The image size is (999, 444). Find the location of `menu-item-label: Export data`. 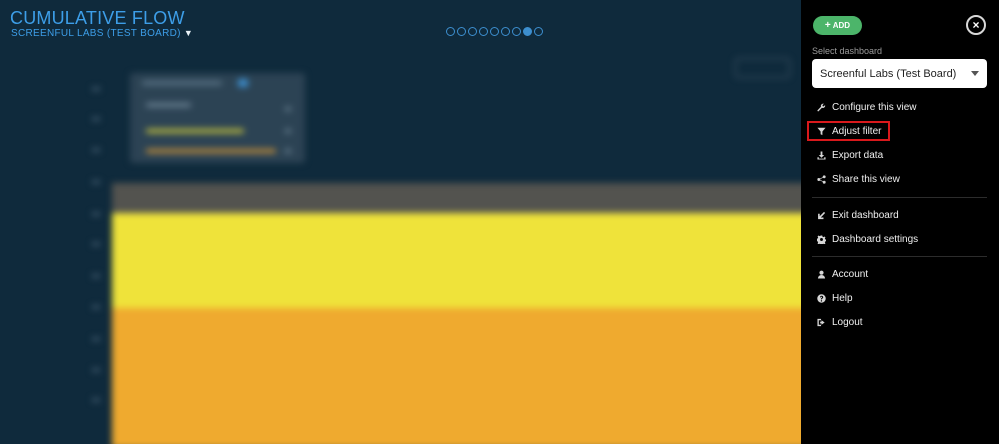

menu-item-label: Export data is located at coordinates (858, 155).